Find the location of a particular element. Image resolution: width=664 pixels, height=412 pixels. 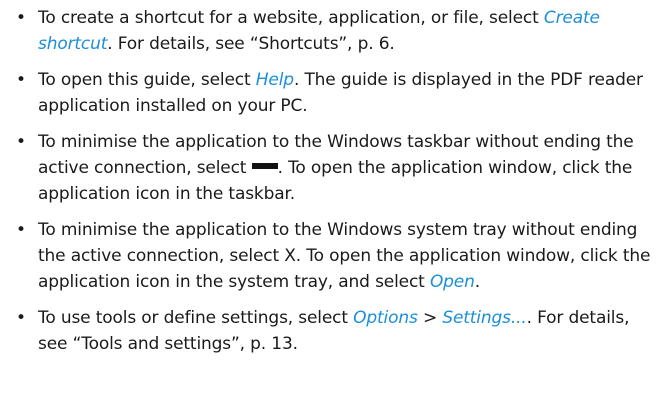

item-text: To use tools or define settings, select is located at coordinates (196, 318).